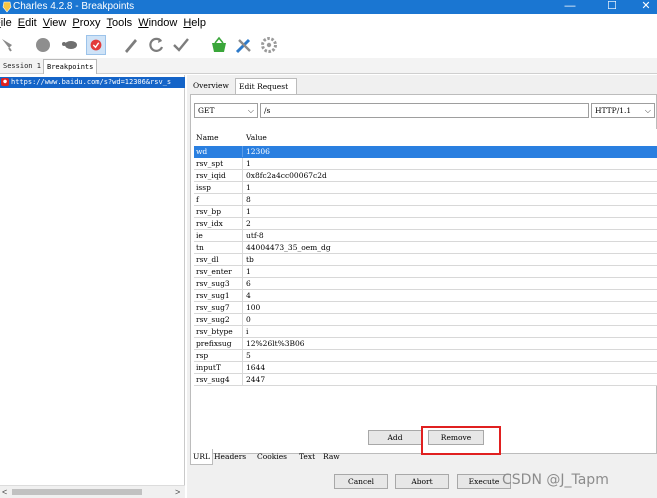 Image resolution: width=657 pixels, height=498 pixels. I want to click on validate-check-icon, so click(181, 45).